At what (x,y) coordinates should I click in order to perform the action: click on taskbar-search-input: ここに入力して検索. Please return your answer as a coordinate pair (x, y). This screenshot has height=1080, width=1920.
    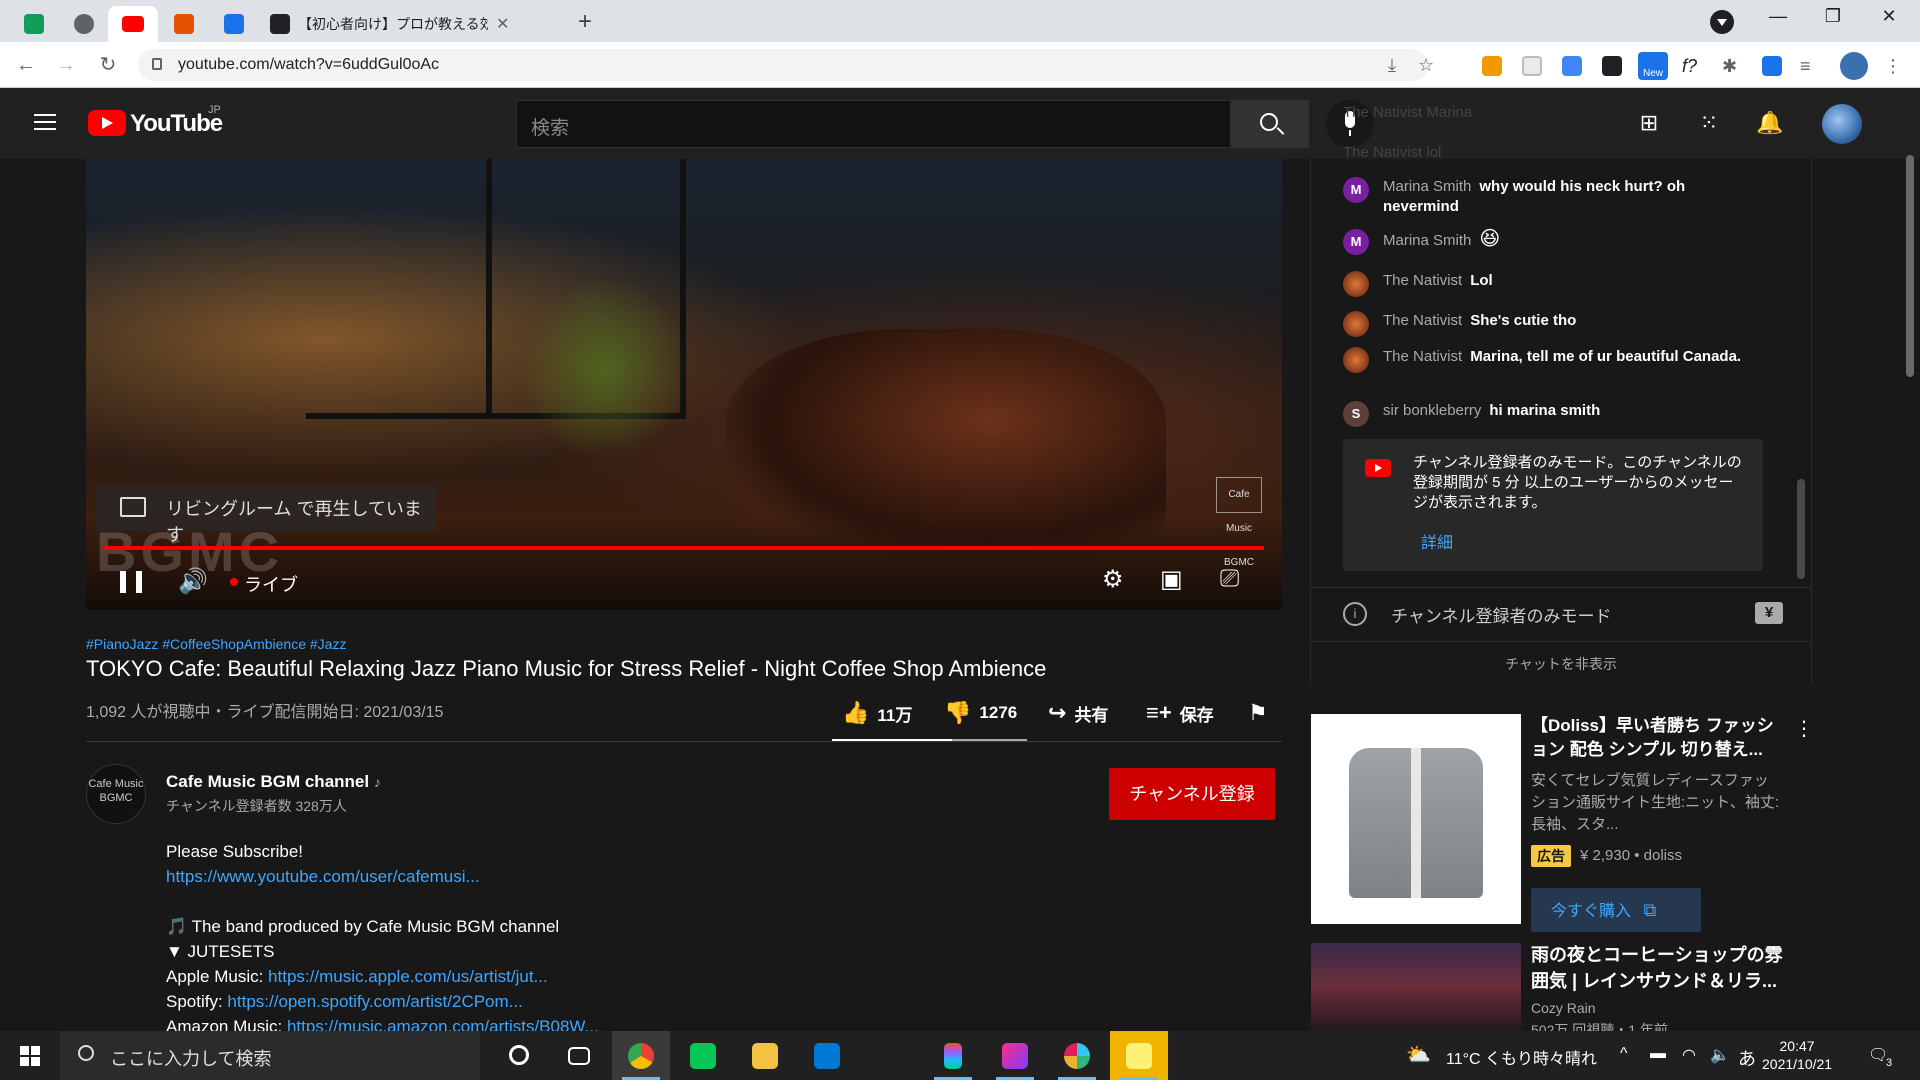
    Looking at the image, I should click on (270, 1055).